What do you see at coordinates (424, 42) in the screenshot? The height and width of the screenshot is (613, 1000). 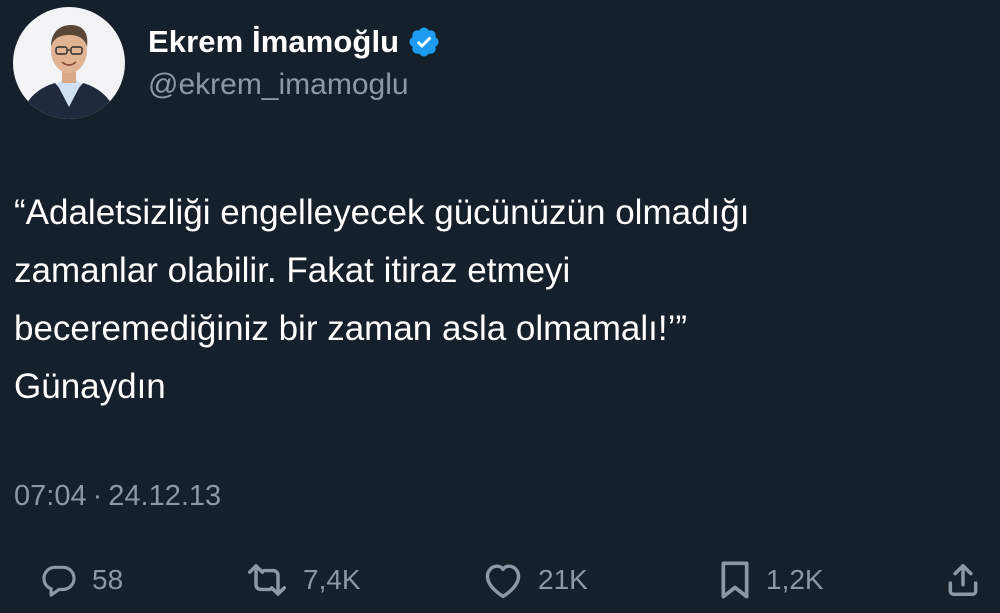 I see `verified-badge-icon` at bounding box center [424, 42].